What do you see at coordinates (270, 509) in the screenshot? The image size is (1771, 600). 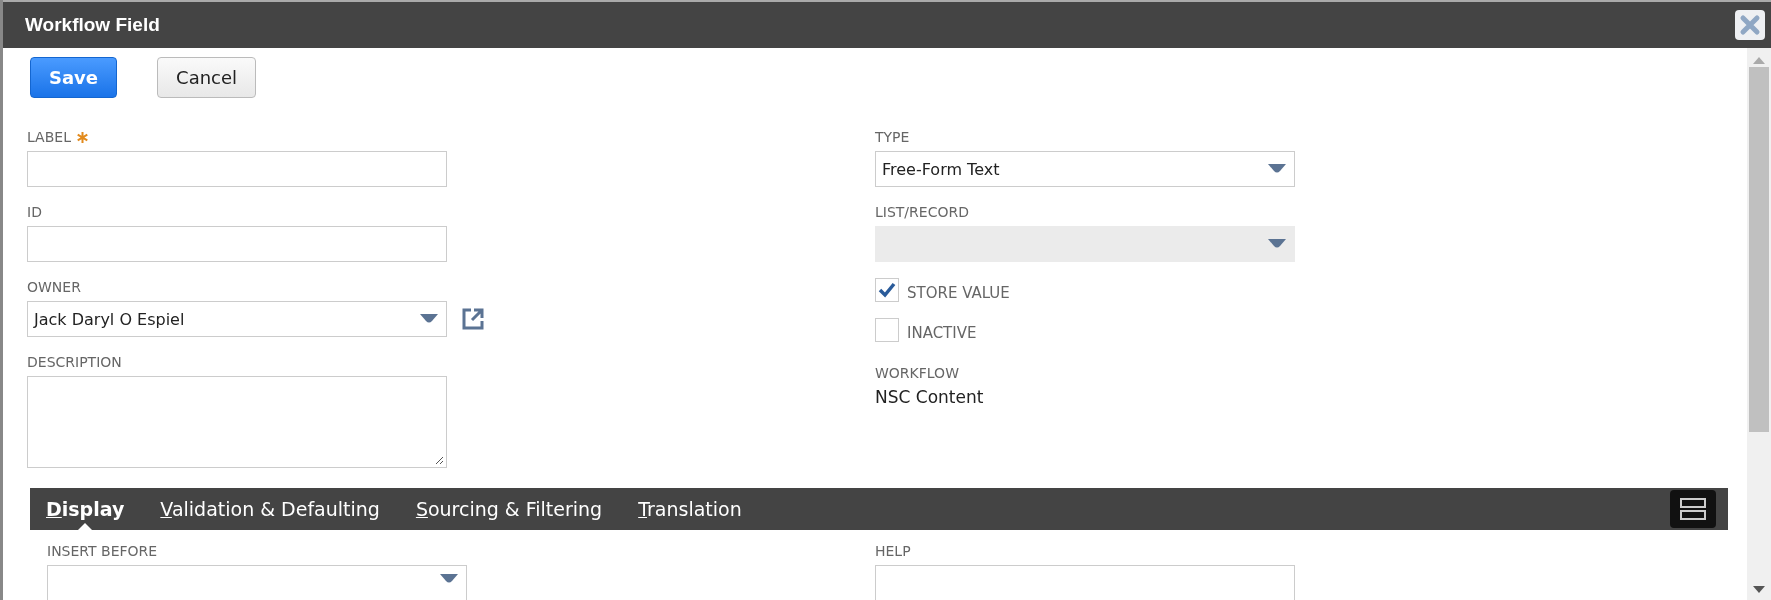 I see `tab: Validation & Defaulting` at bounding box center [270, 509].